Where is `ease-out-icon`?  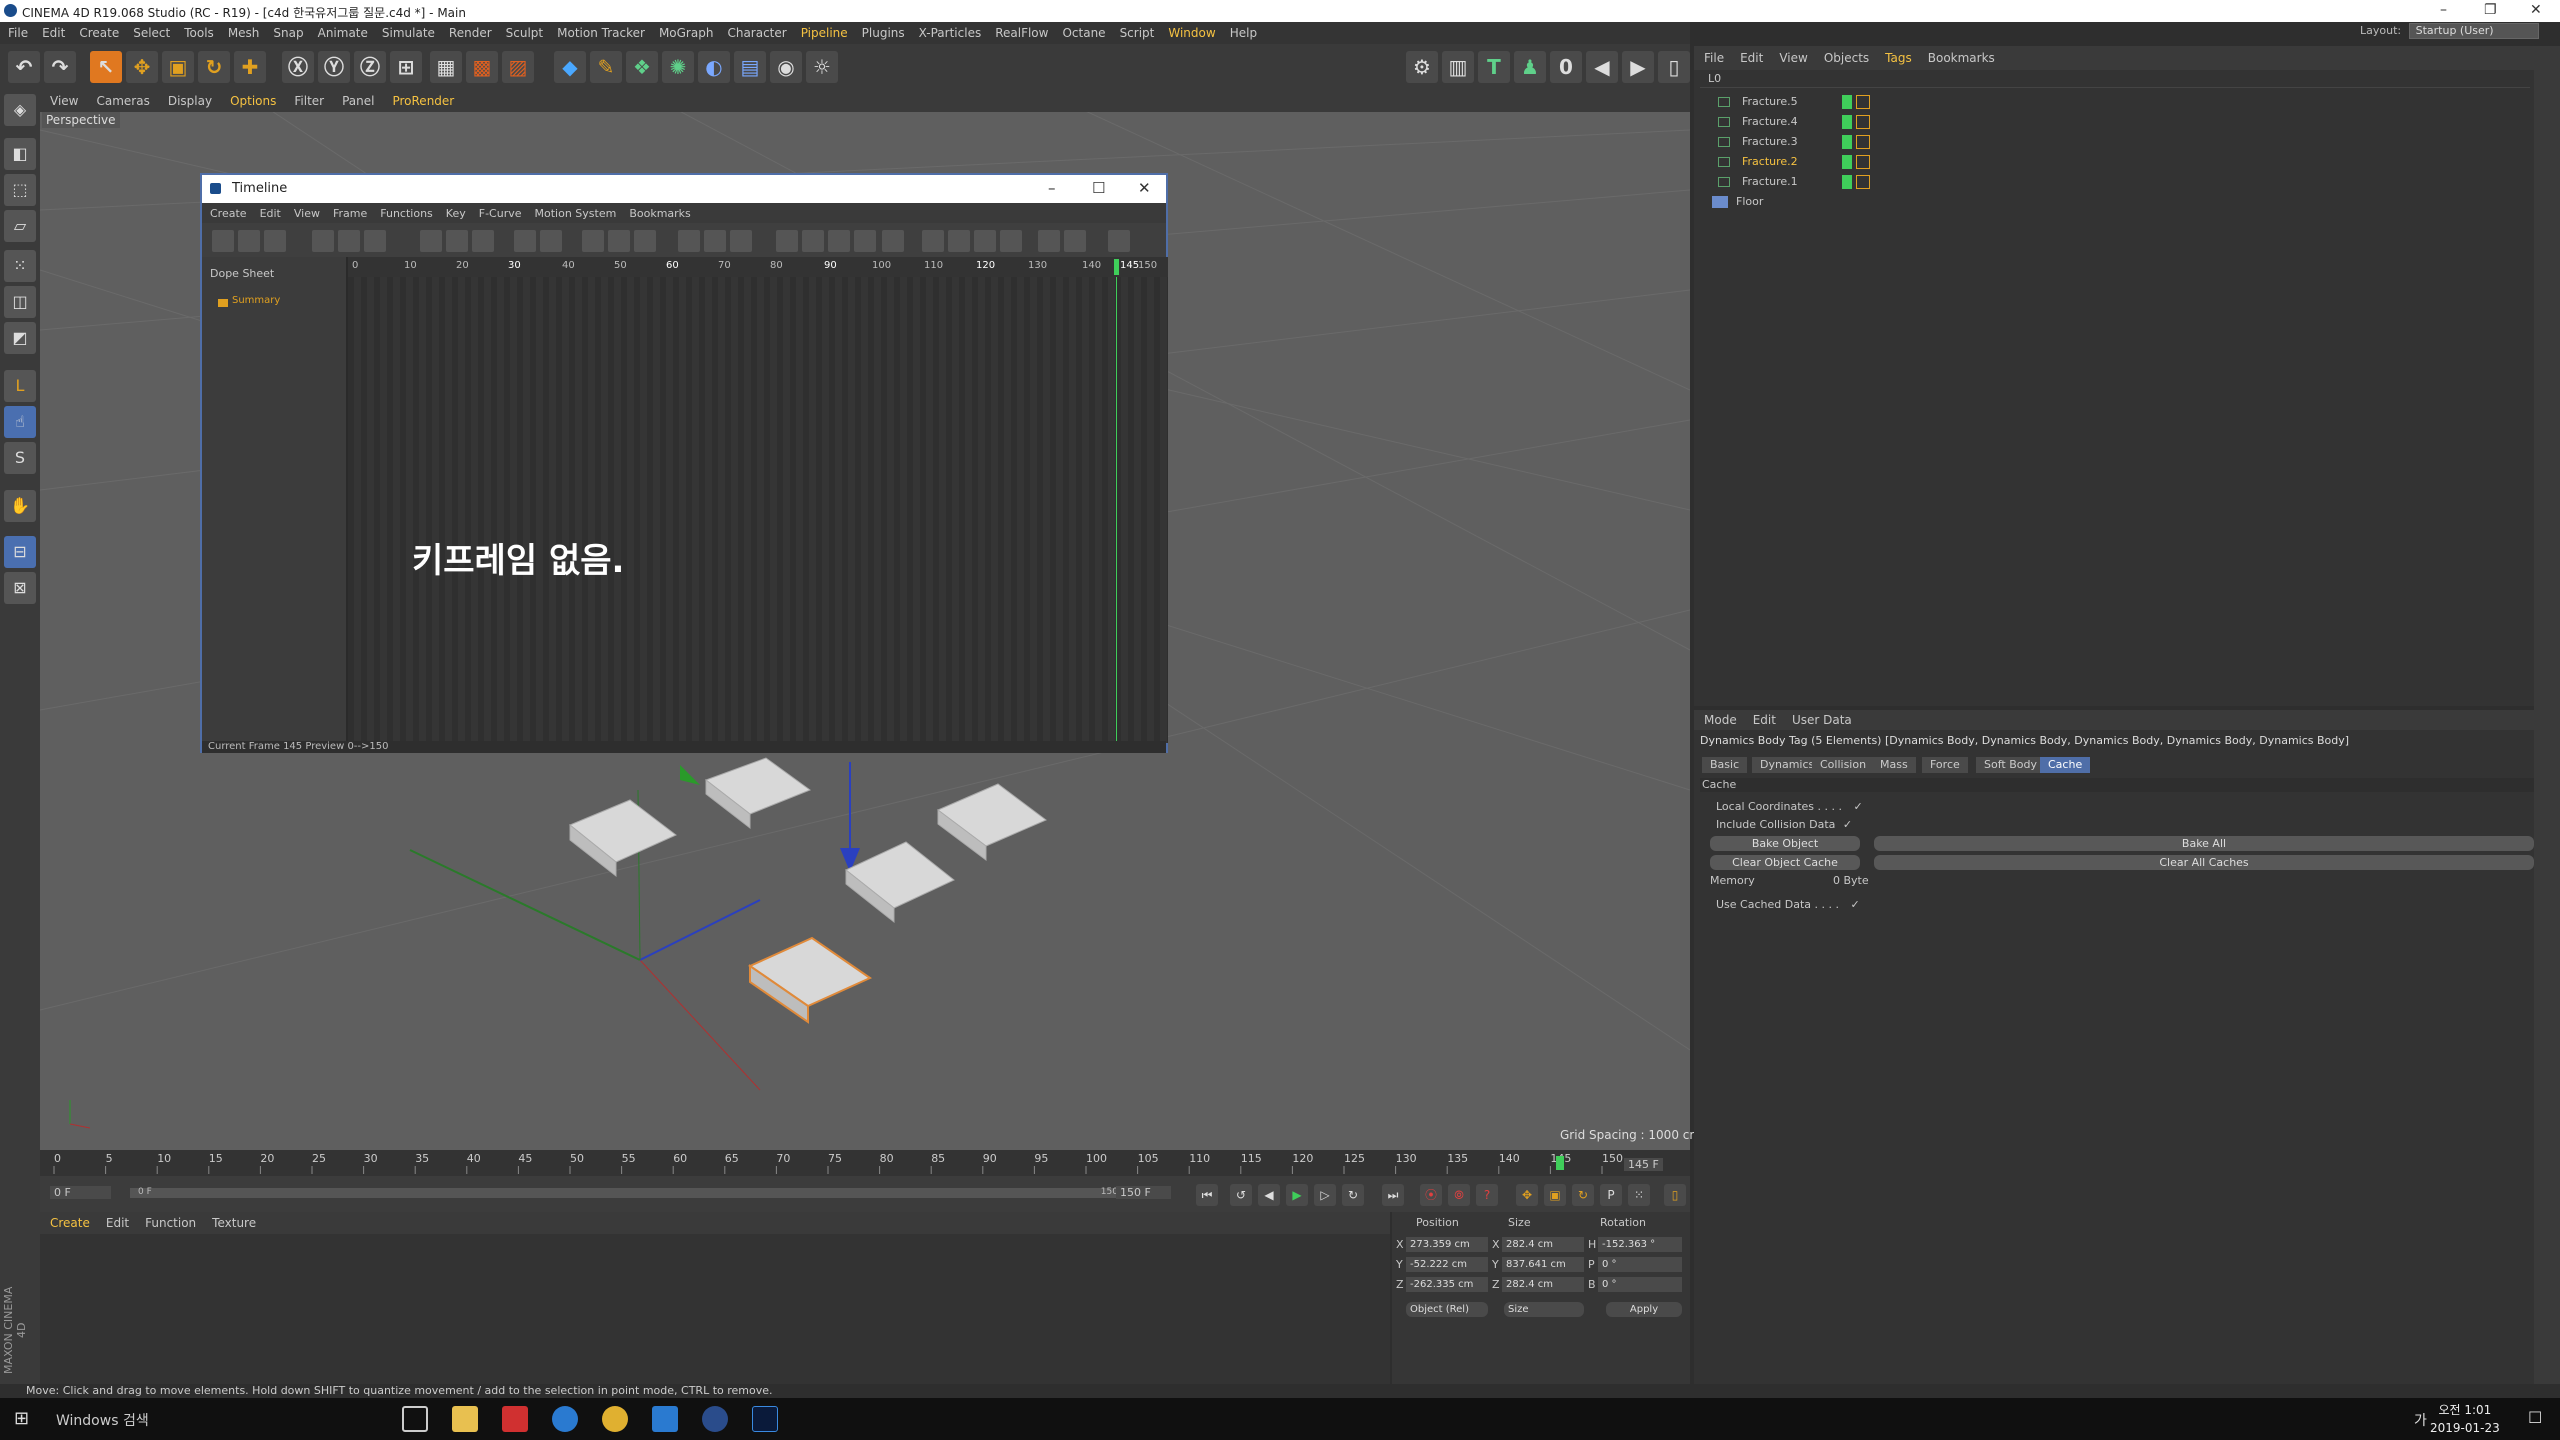
ease-out-icon is located at coordinates (715, 241).